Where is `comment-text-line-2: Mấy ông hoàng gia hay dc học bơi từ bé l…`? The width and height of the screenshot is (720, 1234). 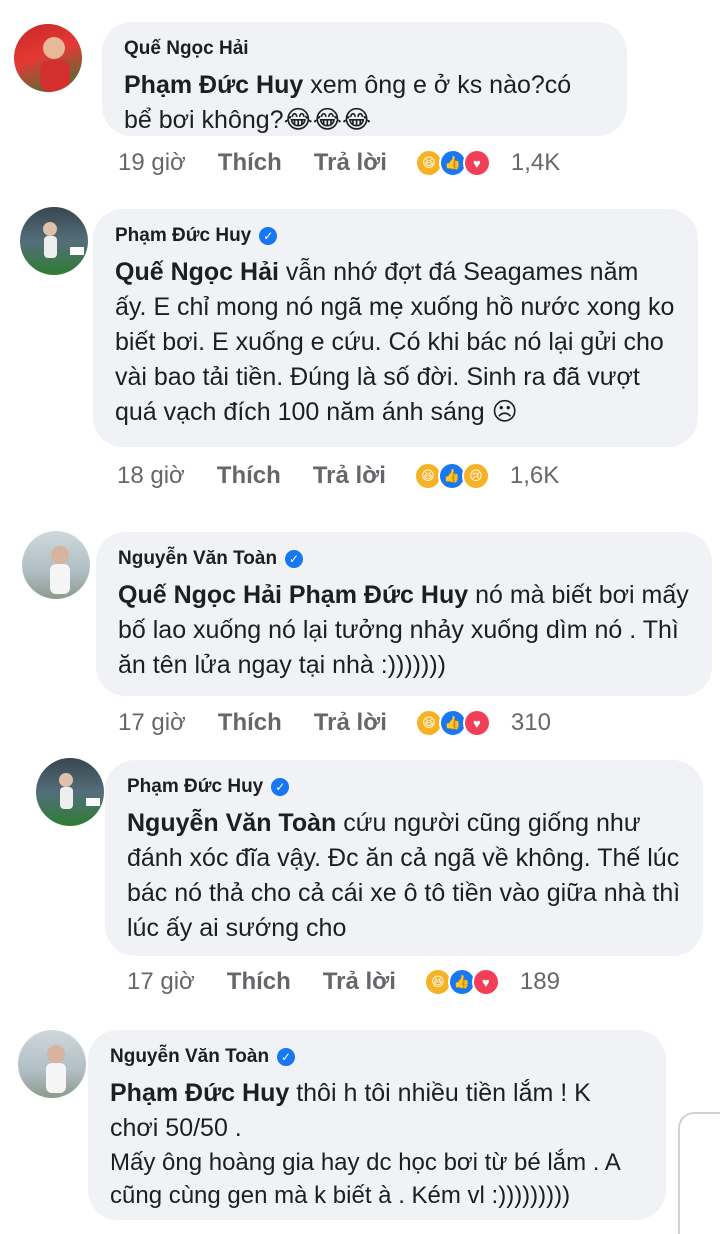
comment-text-line-2: Mấy ông hoàng gia hay dc học bơi từ bé l… is located at coordinates (365, 1179).